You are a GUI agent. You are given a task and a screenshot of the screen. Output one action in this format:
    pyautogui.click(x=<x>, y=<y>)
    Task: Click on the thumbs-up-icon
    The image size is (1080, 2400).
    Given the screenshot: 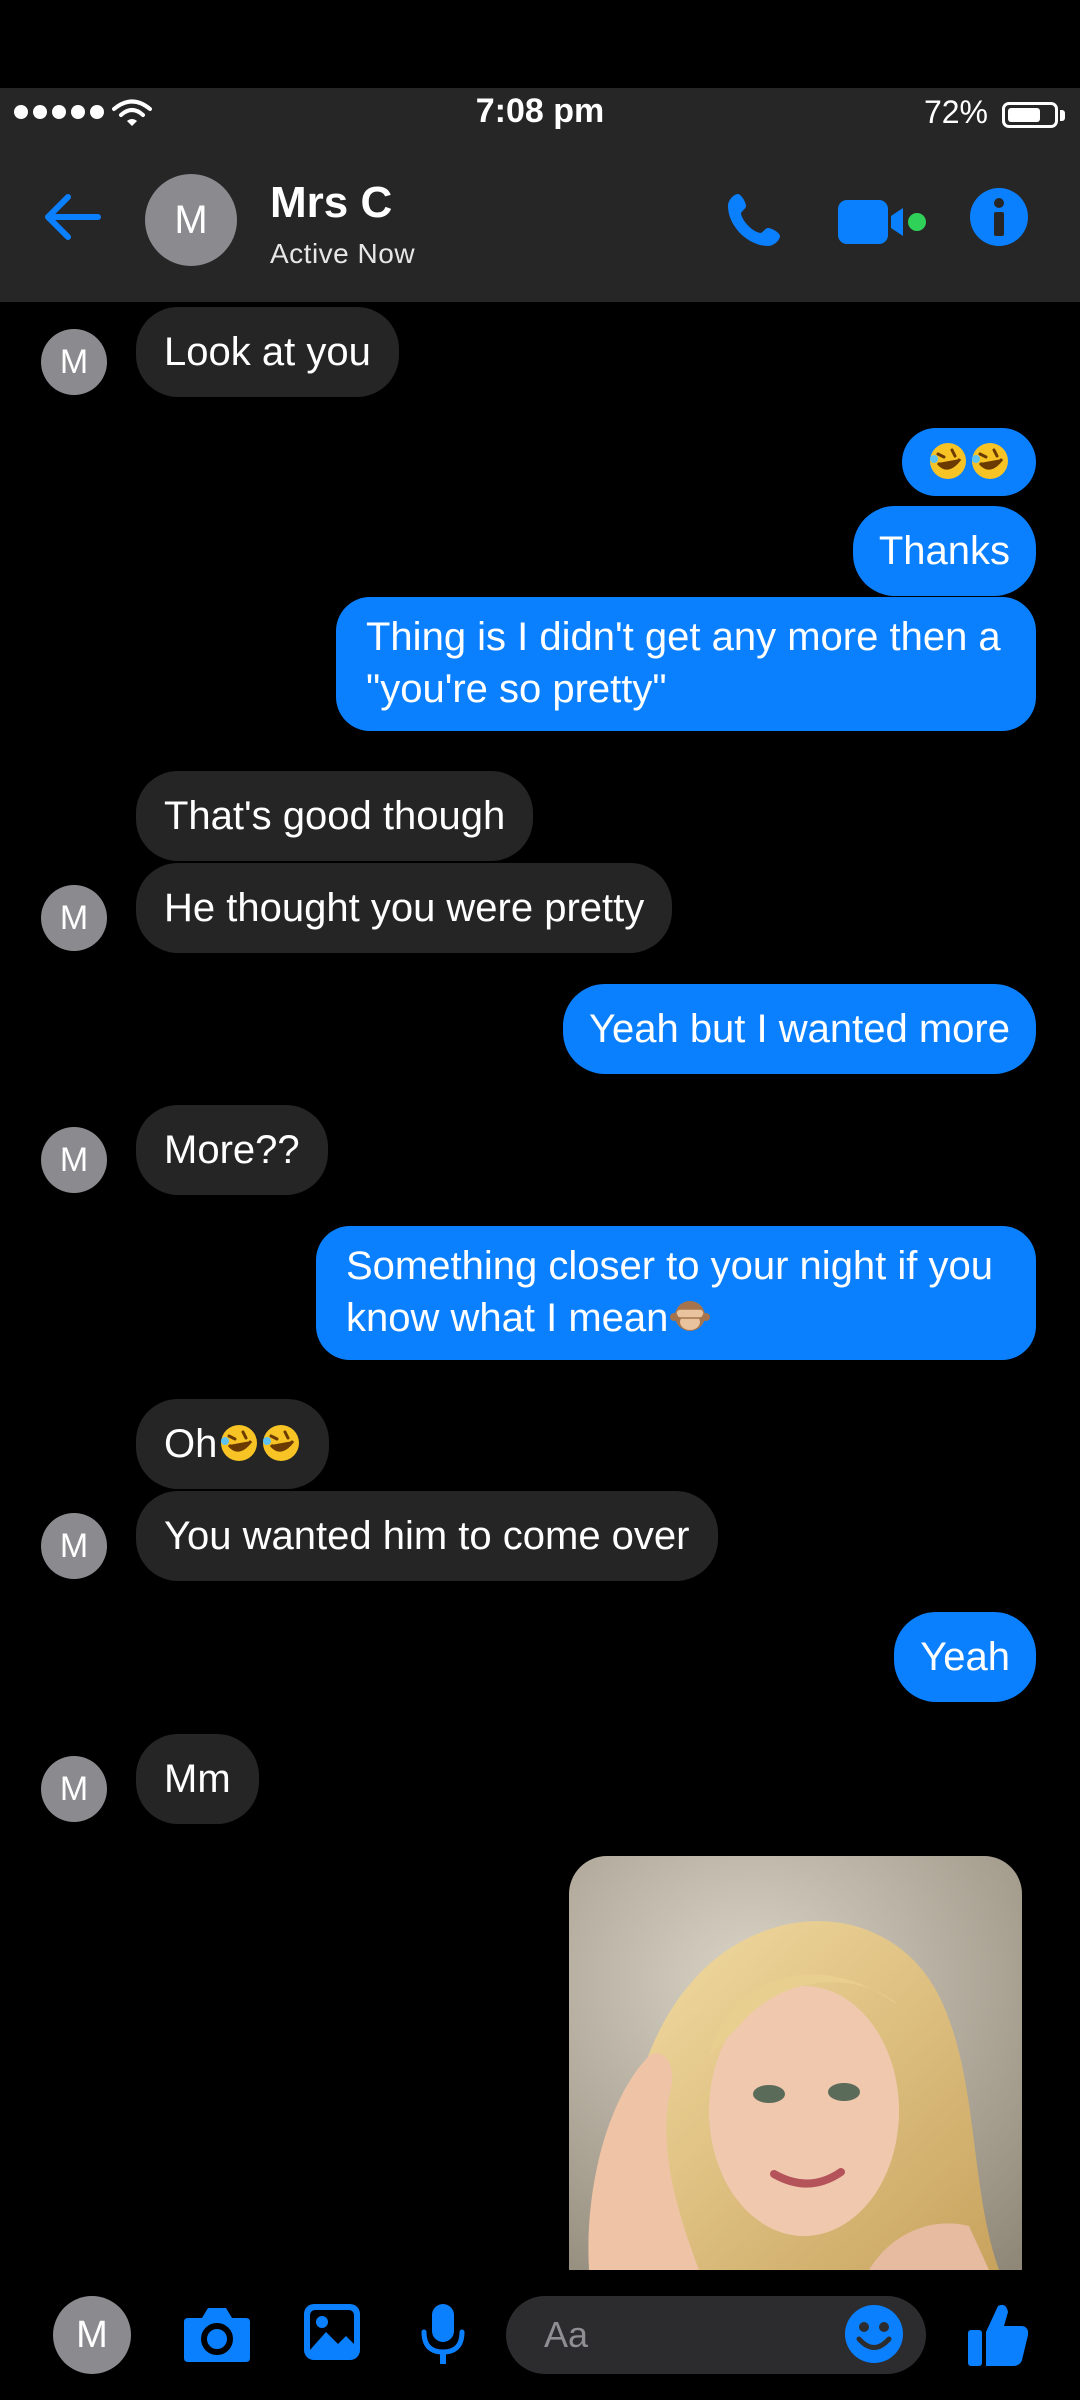 What is the action you would take?
    pyautogui.click(x=998, y=2334)
    